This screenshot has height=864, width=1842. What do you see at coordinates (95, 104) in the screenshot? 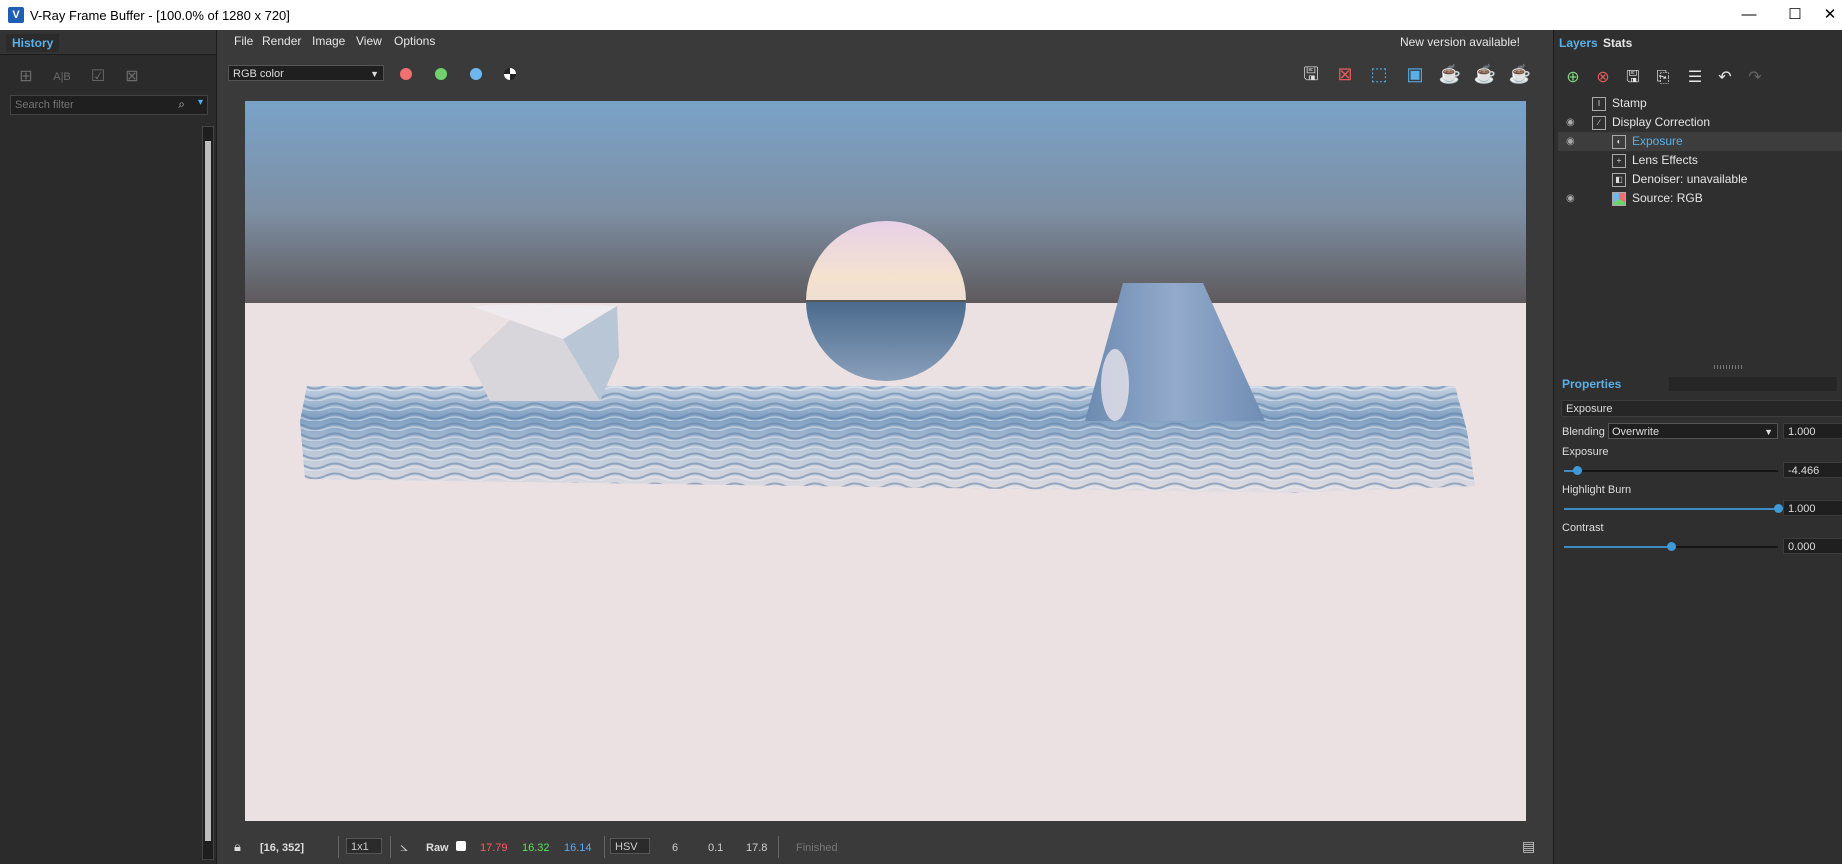
I see `search-input` at bounding box center [95, 104].